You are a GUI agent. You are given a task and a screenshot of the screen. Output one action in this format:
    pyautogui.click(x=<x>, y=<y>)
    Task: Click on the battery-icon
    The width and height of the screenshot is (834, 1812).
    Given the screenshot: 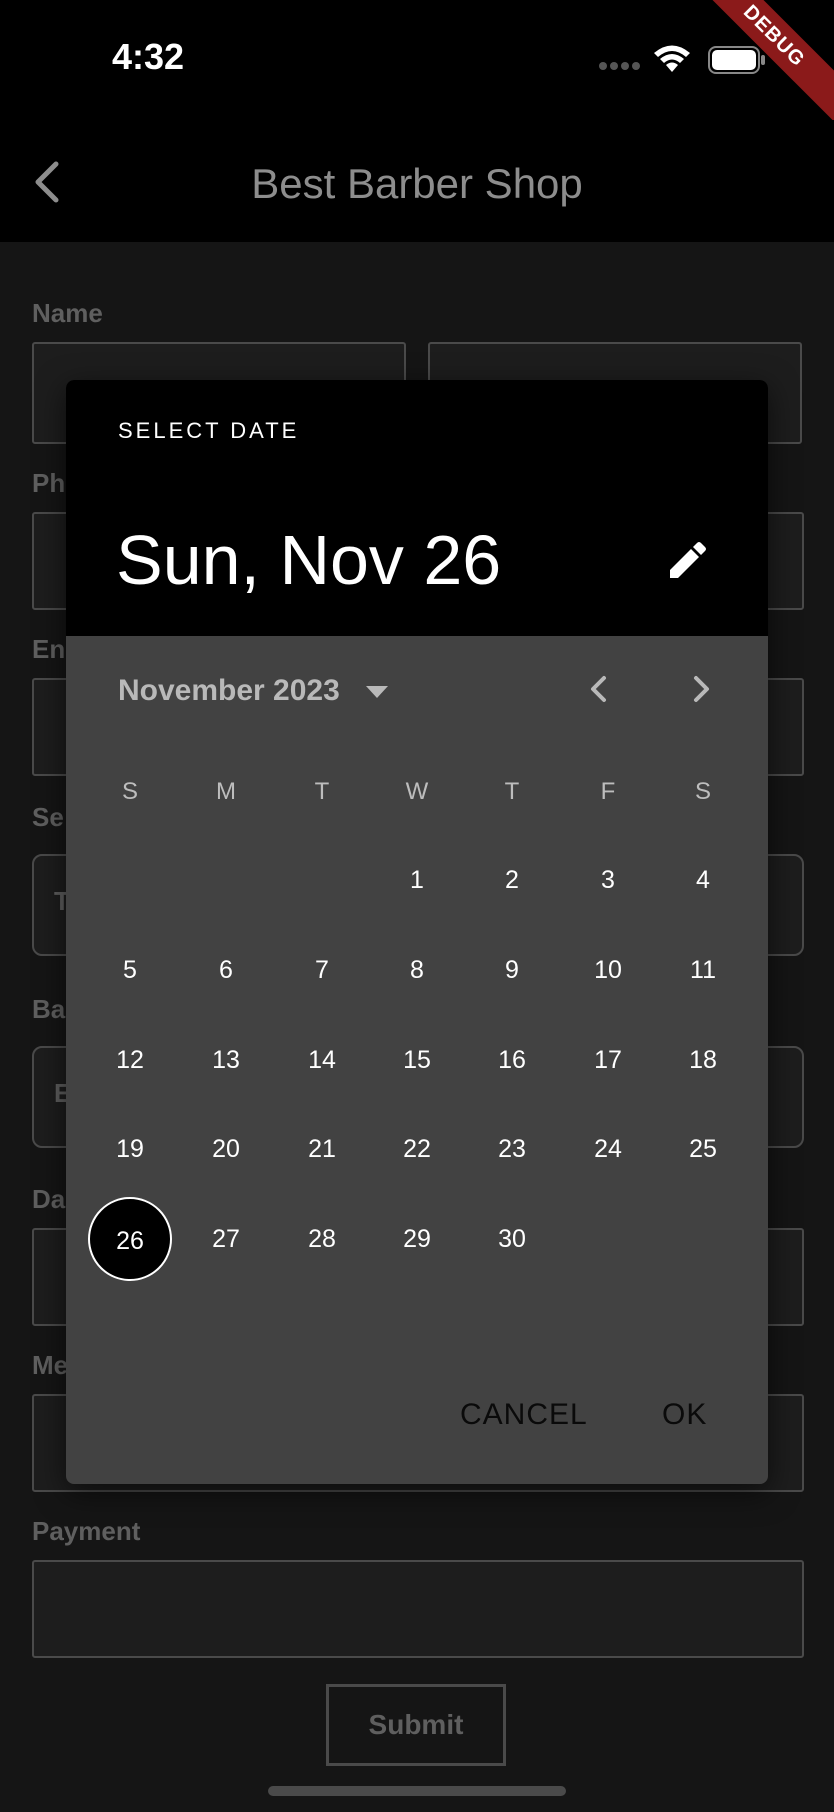 What is the action you would take?
    pyautogui.click(x=736, y=60)
    